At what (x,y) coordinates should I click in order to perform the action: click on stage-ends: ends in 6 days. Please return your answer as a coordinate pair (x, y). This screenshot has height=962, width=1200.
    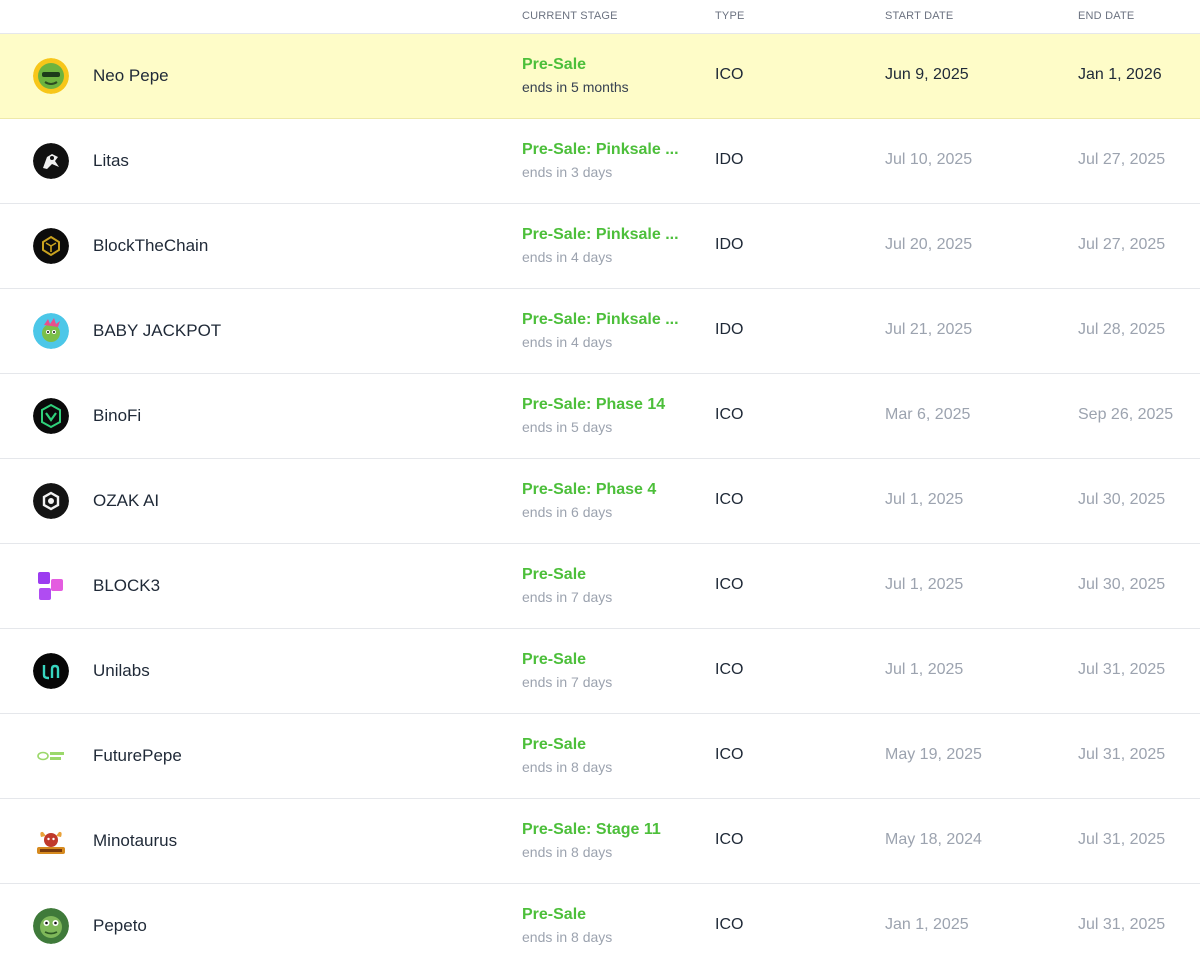
    Looking at the image, I should click on (567, 512).